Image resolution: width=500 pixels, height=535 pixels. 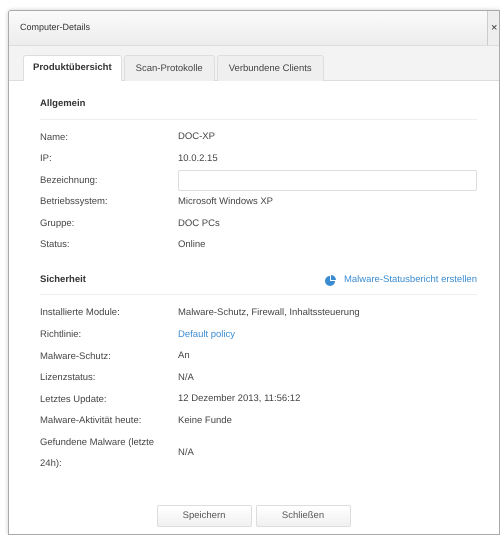 What do you see at coordinates (74, 202) in the screenshot?
I see `field-label: Betriebssystem:` at bounding box center [74, 202].